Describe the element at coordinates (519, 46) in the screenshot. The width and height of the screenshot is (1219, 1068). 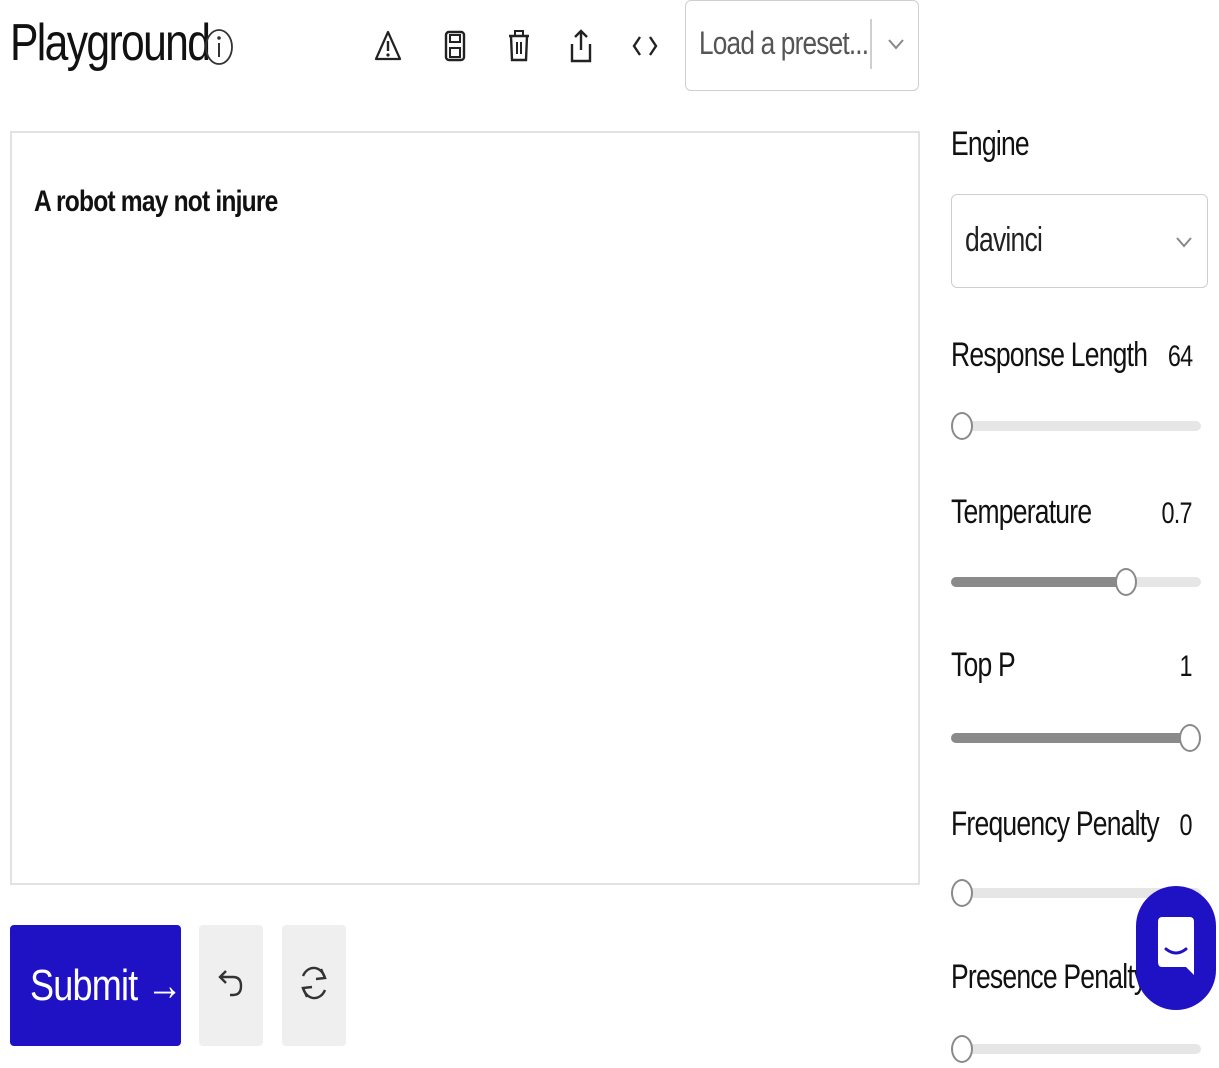
I see `trash-icon` at that location.